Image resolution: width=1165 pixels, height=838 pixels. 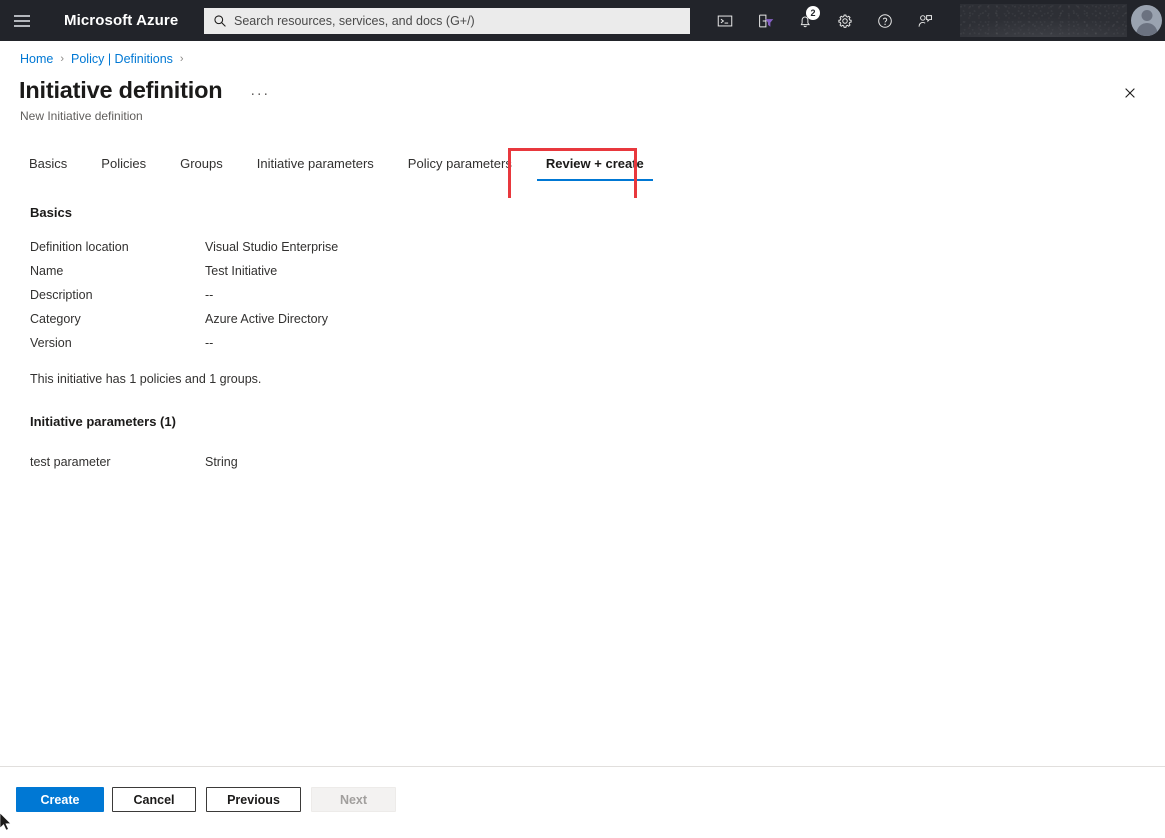 I want to click on table-row: Description --, so click(x=330, y=295).